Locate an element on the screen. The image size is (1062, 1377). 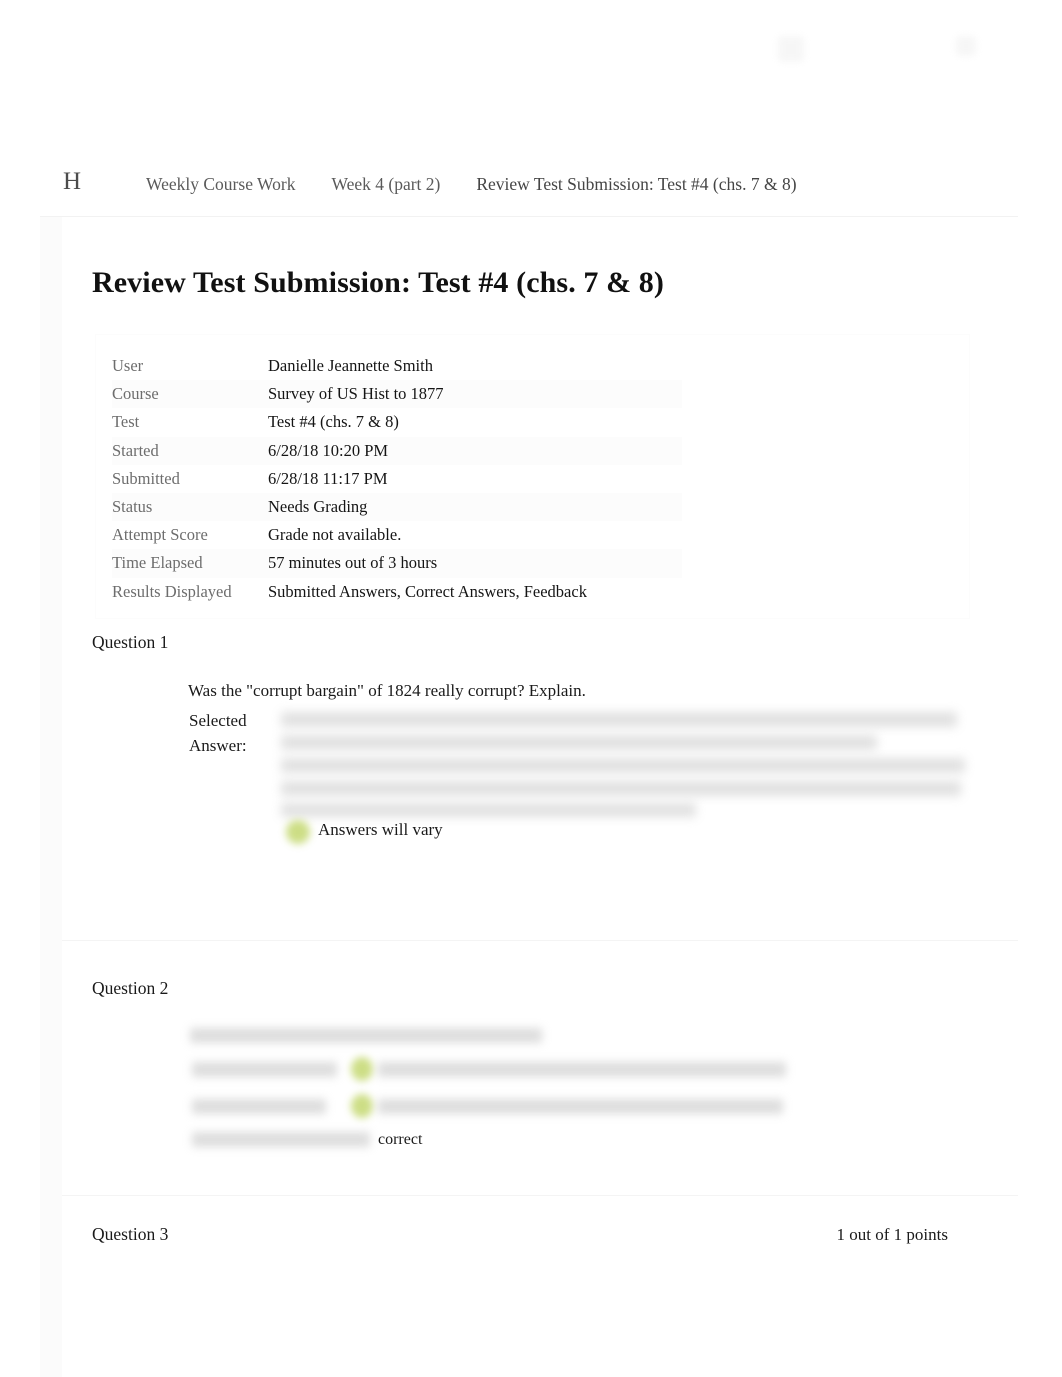
info-label-started: Started is located at coordinates (135, 450).